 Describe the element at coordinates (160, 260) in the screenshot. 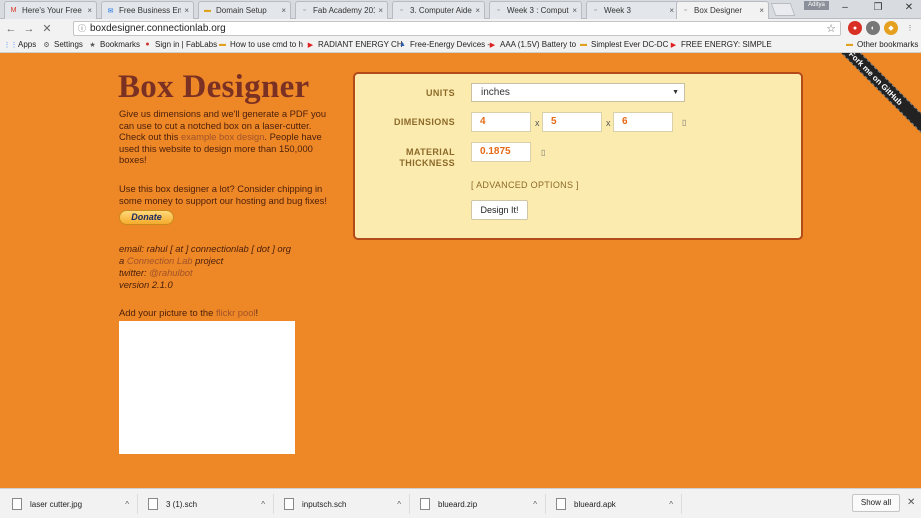

I see `connection-lab-link: Connection Lab` at that location.